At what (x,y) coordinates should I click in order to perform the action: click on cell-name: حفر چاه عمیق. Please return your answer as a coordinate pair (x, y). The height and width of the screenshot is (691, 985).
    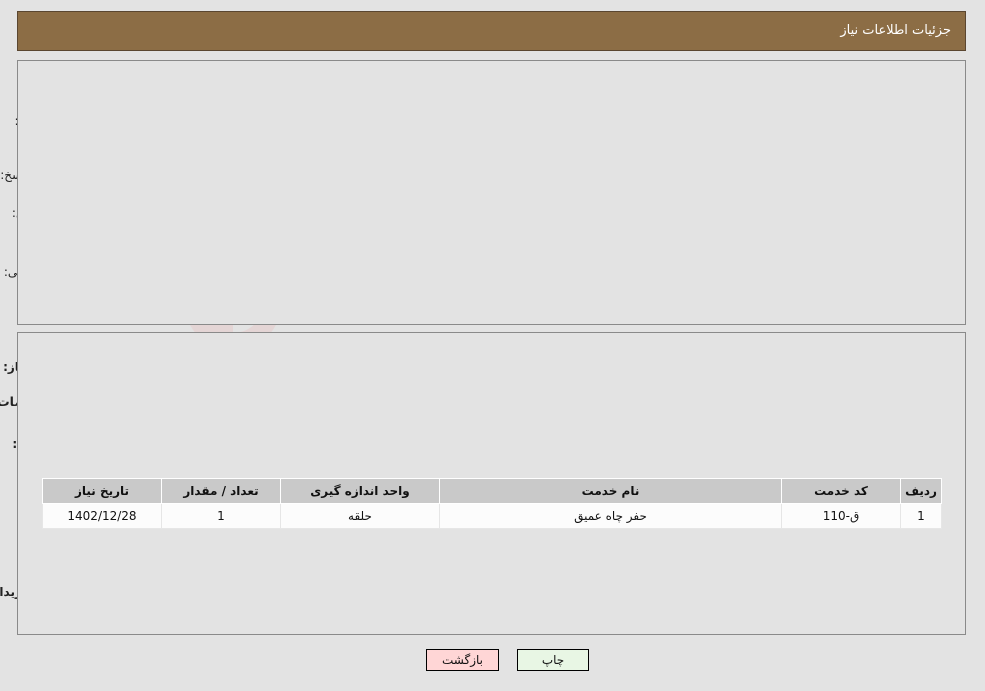
    Looking at the image, I should click on (611, 516).